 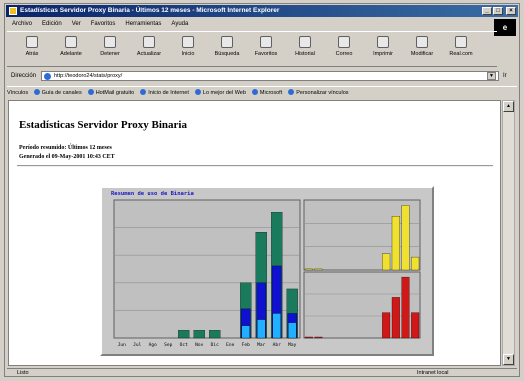 I want to click on scroll-up-button: ▲, so click(x=508, y=106).